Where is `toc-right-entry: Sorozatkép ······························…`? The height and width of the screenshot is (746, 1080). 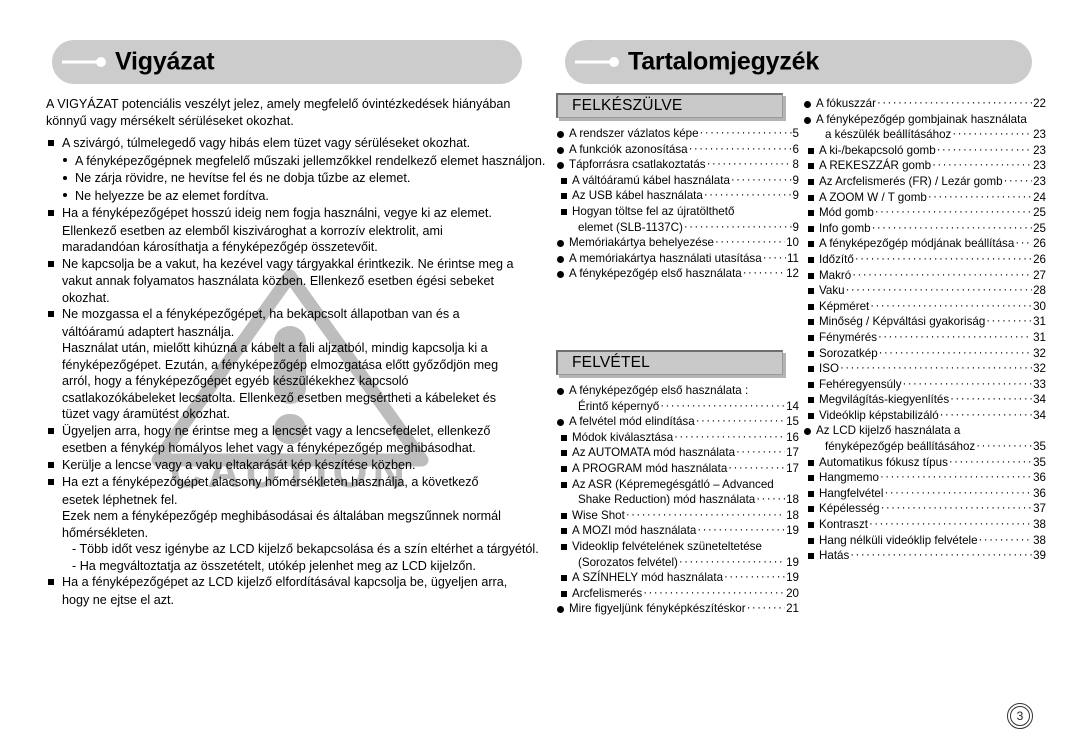 toc-right-entry: Sorozatkép ······························… is located at coordinates (924, 354).